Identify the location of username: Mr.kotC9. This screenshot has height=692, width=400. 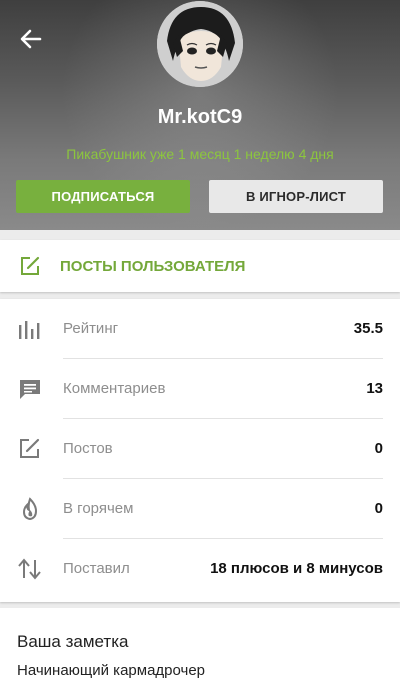
(200, 117).